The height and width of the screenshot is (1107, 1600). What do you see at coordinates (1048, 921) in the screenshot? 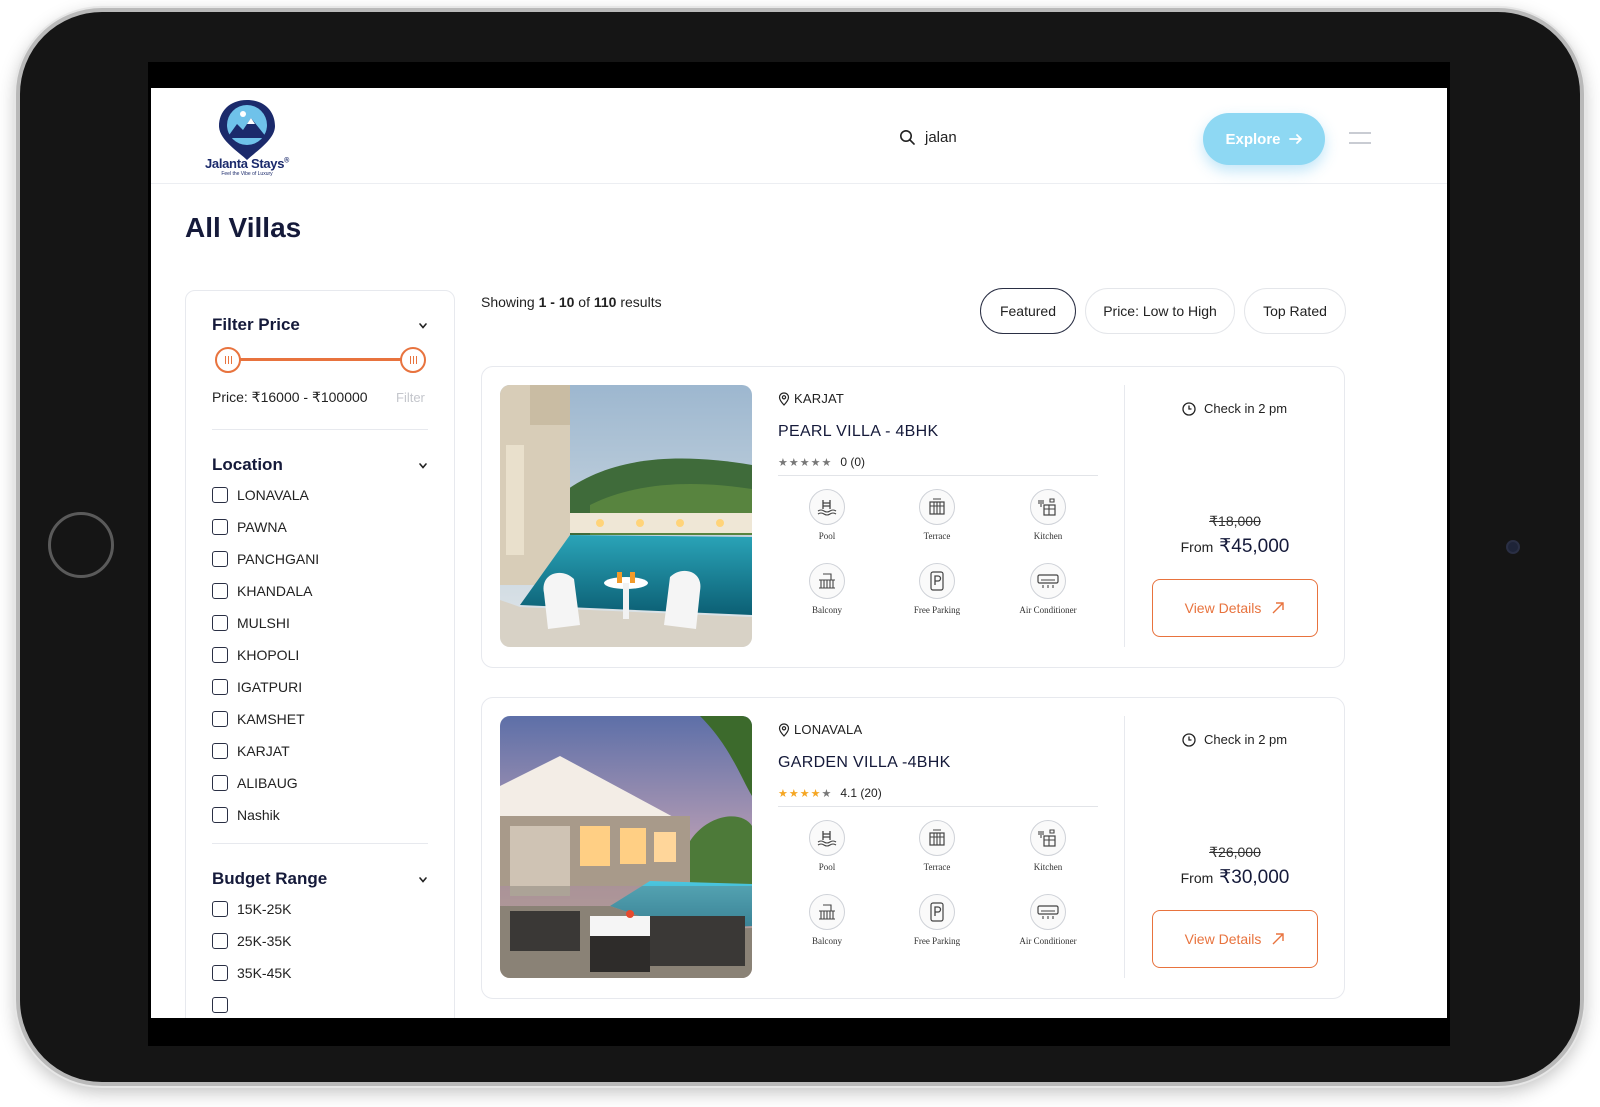
I see `amenity-air-conditioner: Air Conditioner` at bounding box center [1048, 921].